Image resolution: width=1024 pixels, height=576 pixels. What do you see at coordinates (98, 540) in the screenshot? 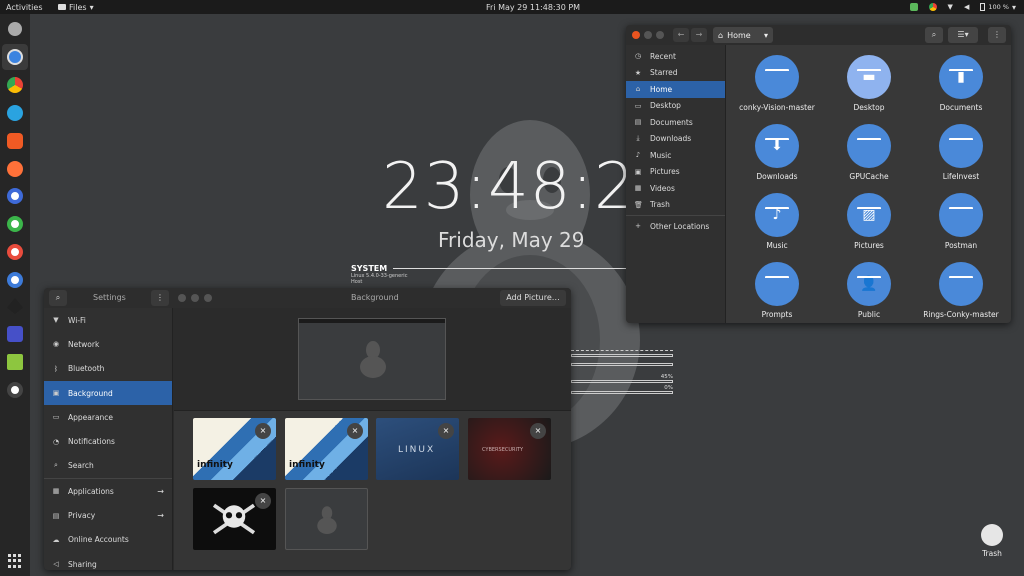
I see `settings-item-label: Online Accounts` at bounding box center [98, 540].